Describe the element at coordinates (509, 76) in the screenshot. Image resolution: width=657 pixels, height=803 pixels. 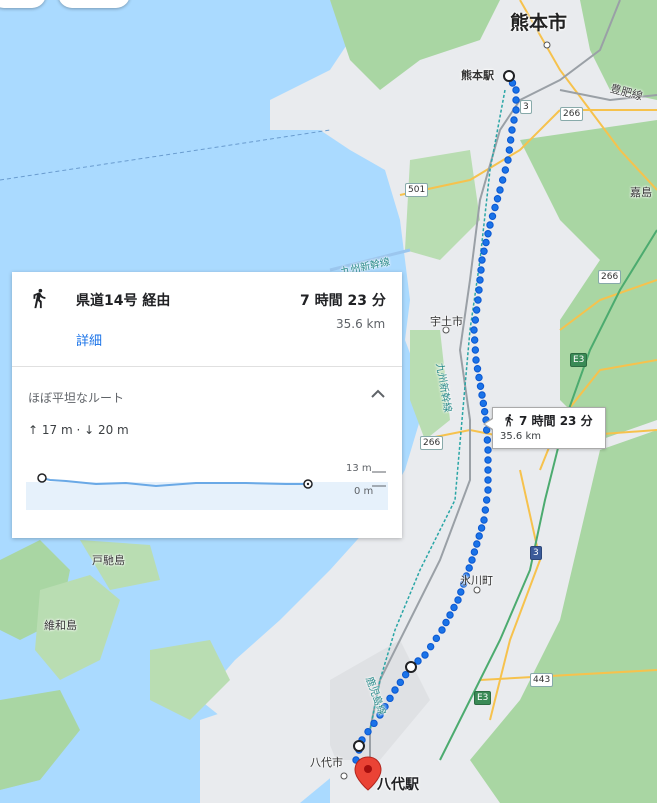
I see `waypoint-start` at that location.